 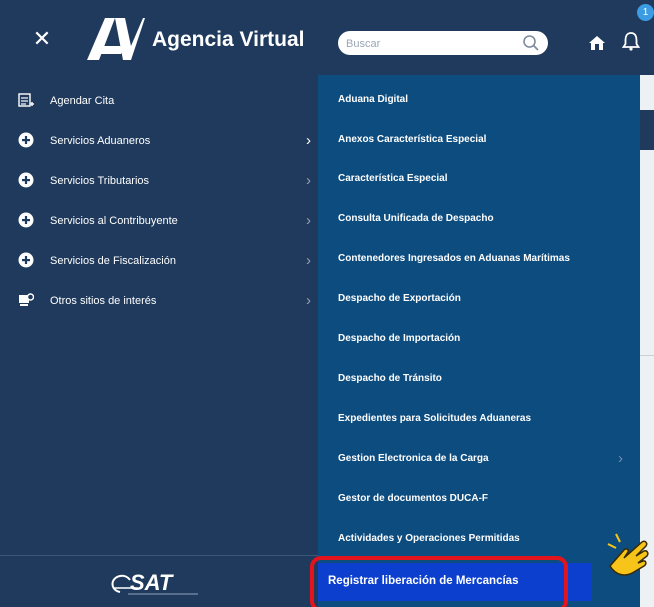 What do you see at coordinates (26, 100) in the screenshot?
I see `calendar-list-icon` at bounding box center [26, 100].